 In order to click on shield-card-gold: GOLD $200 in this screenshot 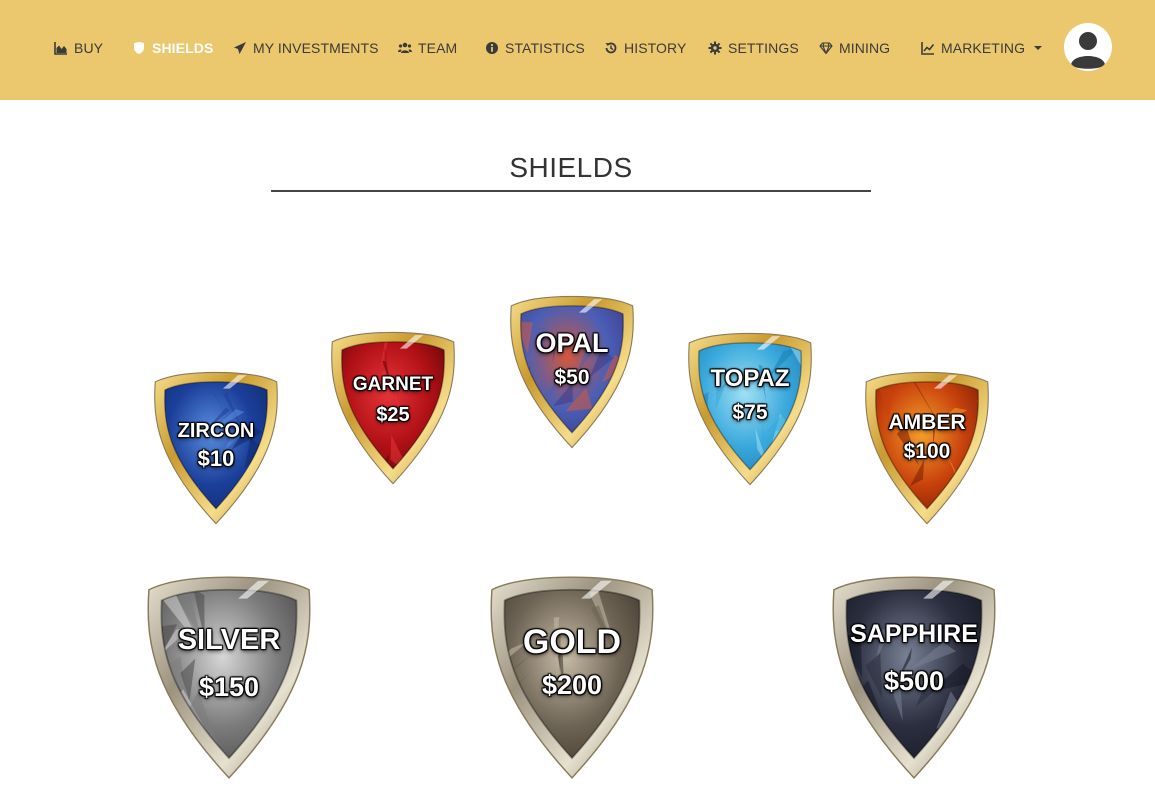, I will do `click(572, 677)`.